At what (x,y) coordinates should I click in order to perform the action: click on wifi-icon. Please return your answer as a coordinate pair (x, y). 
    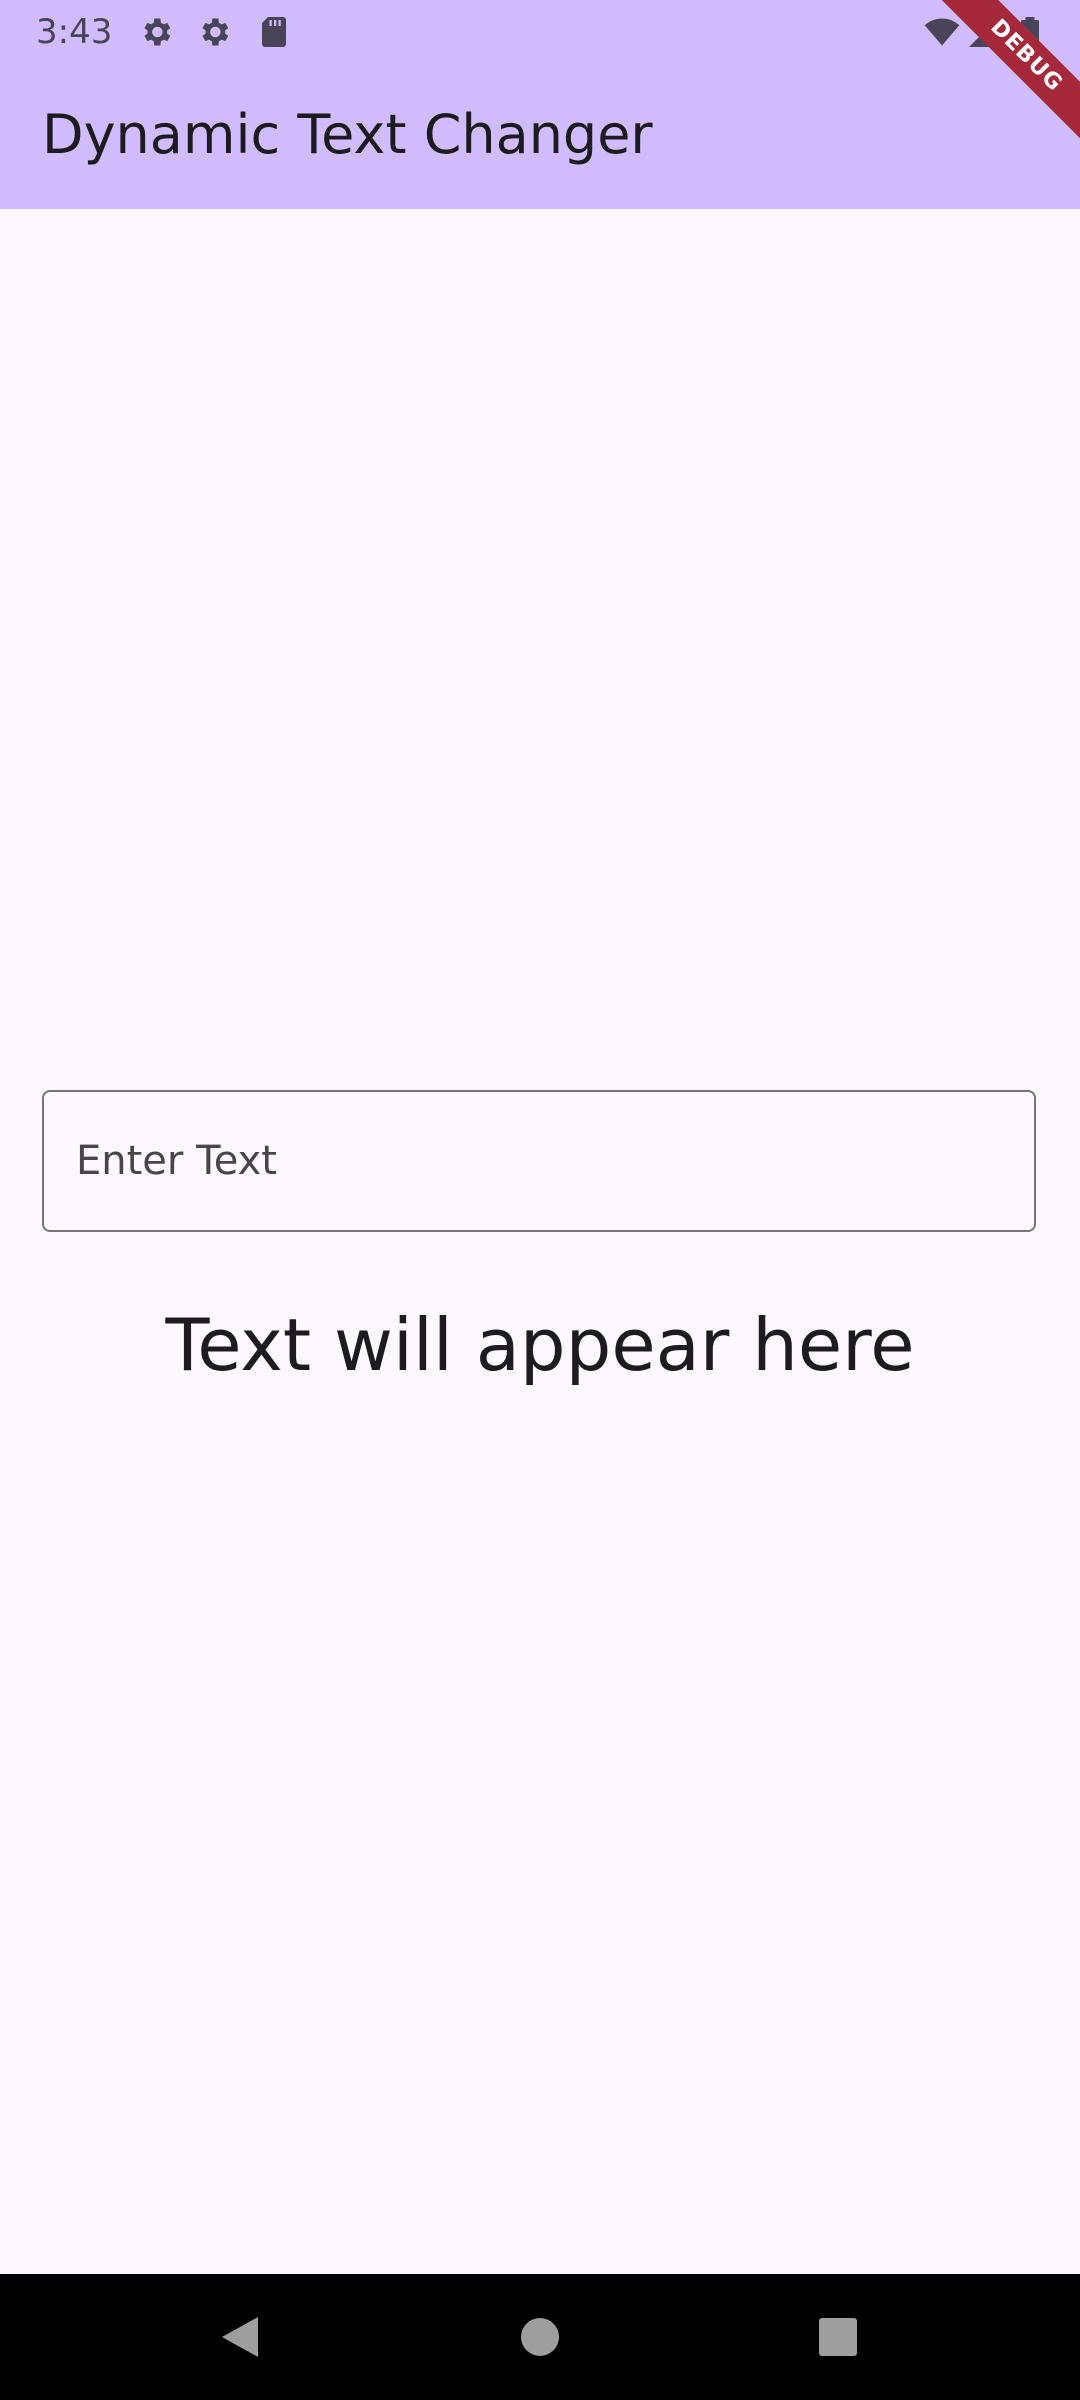
    Looking at the image, I should click on (942, 32).